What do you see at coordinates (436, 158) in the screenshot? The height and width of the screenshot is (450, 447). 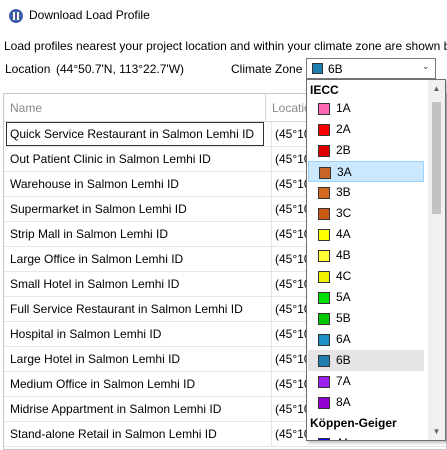 I see `scrollbar-thumb` at bounding box center [436, 158].